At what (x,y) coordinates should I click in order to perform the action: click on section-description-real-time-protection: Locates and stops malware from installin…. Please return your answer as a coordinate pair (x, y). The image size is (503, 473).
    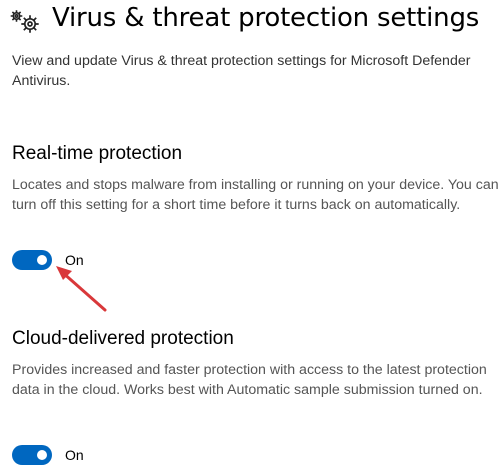
    Looking at the image, I should click on (255, 195).